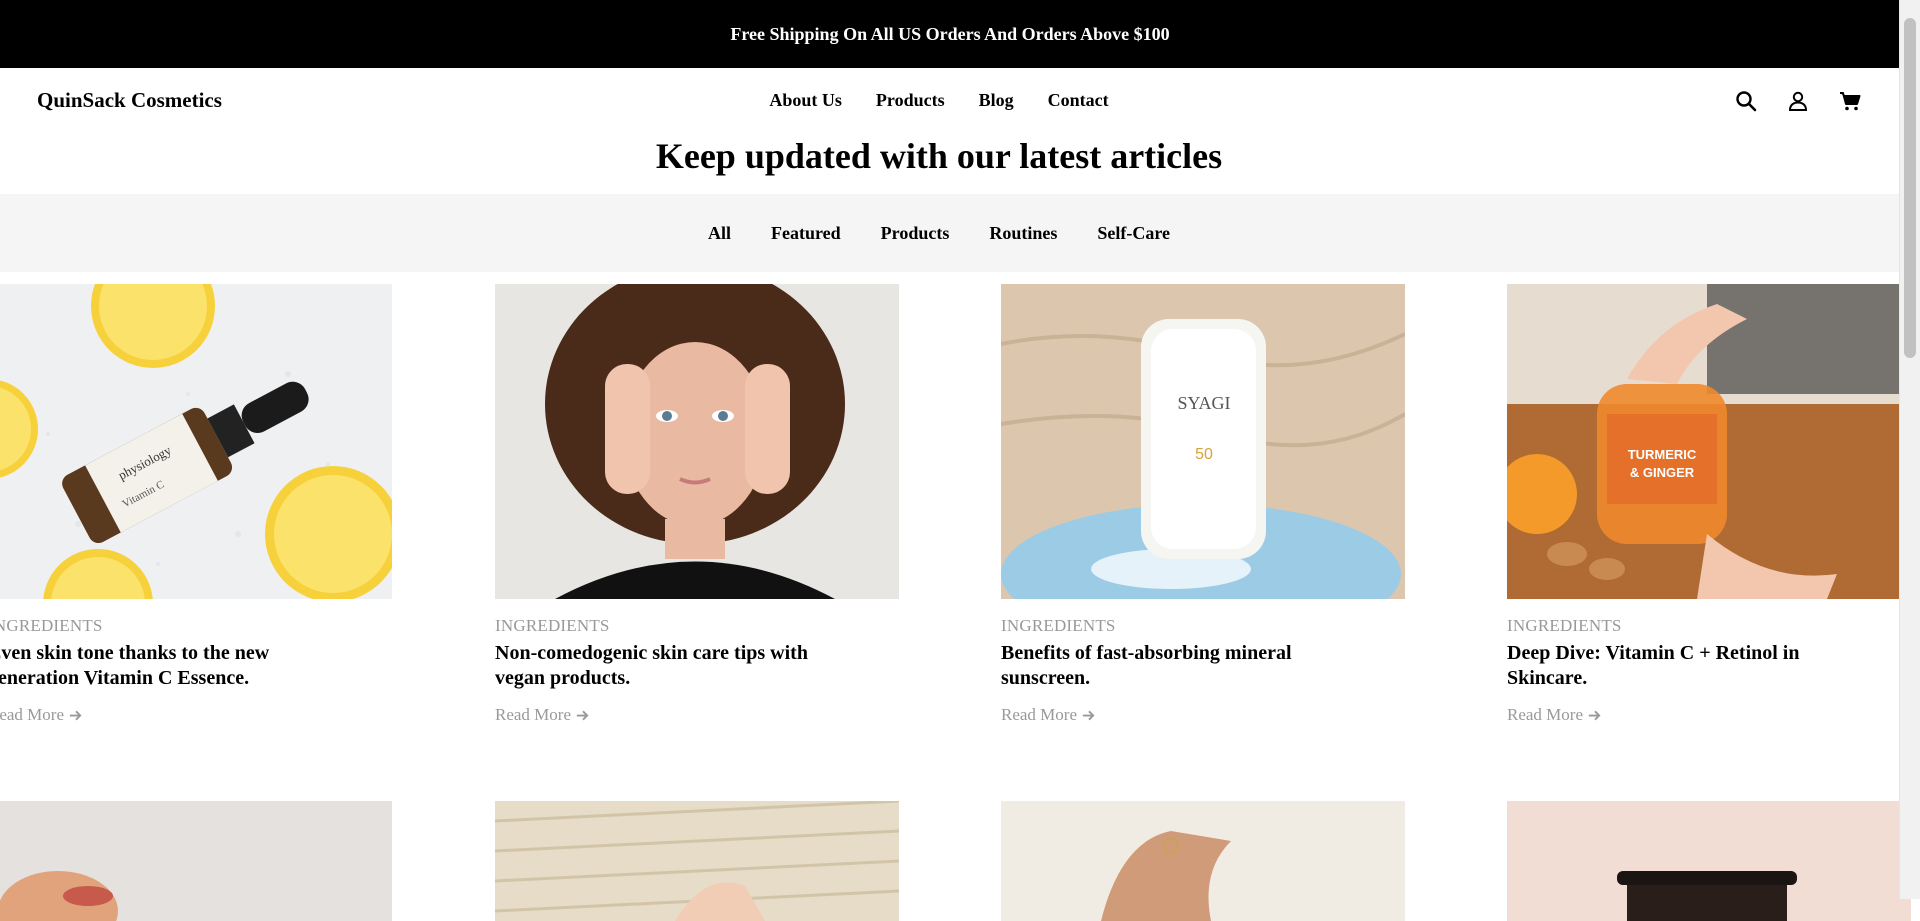 The image size is (1920, 921). I want to click on filter-routines: Routines, so click(1023, 233).